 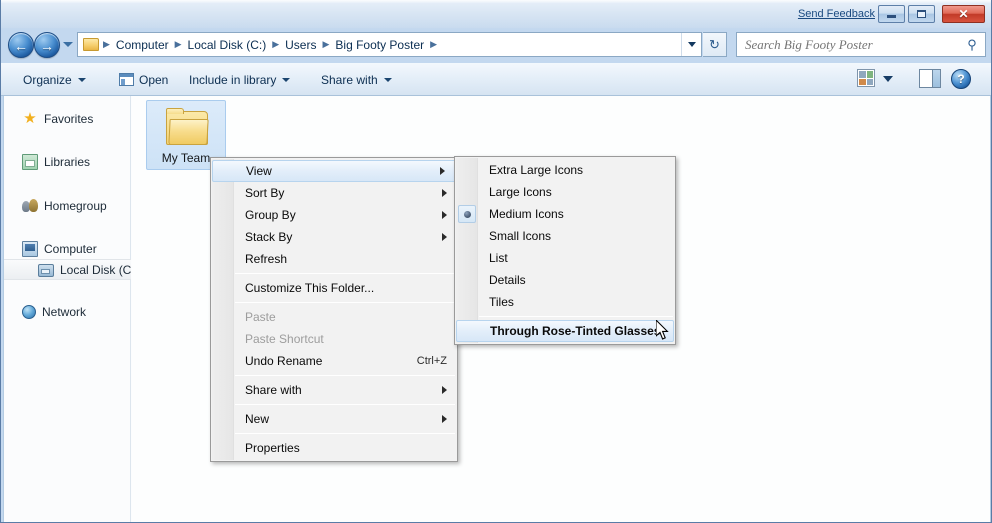 I want to click on organize-button: Organize, so click(x=54, y=79).